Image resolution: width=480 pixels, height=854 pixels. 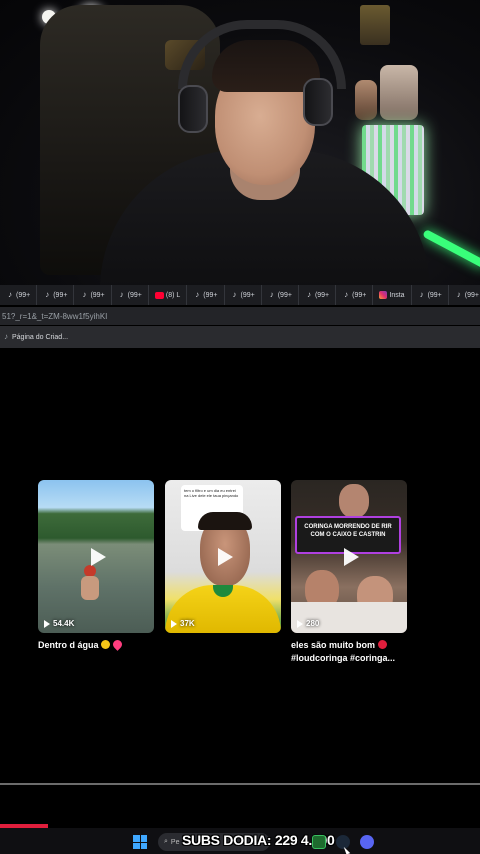 I want to click on section-divider, so click(x=240, y=784).